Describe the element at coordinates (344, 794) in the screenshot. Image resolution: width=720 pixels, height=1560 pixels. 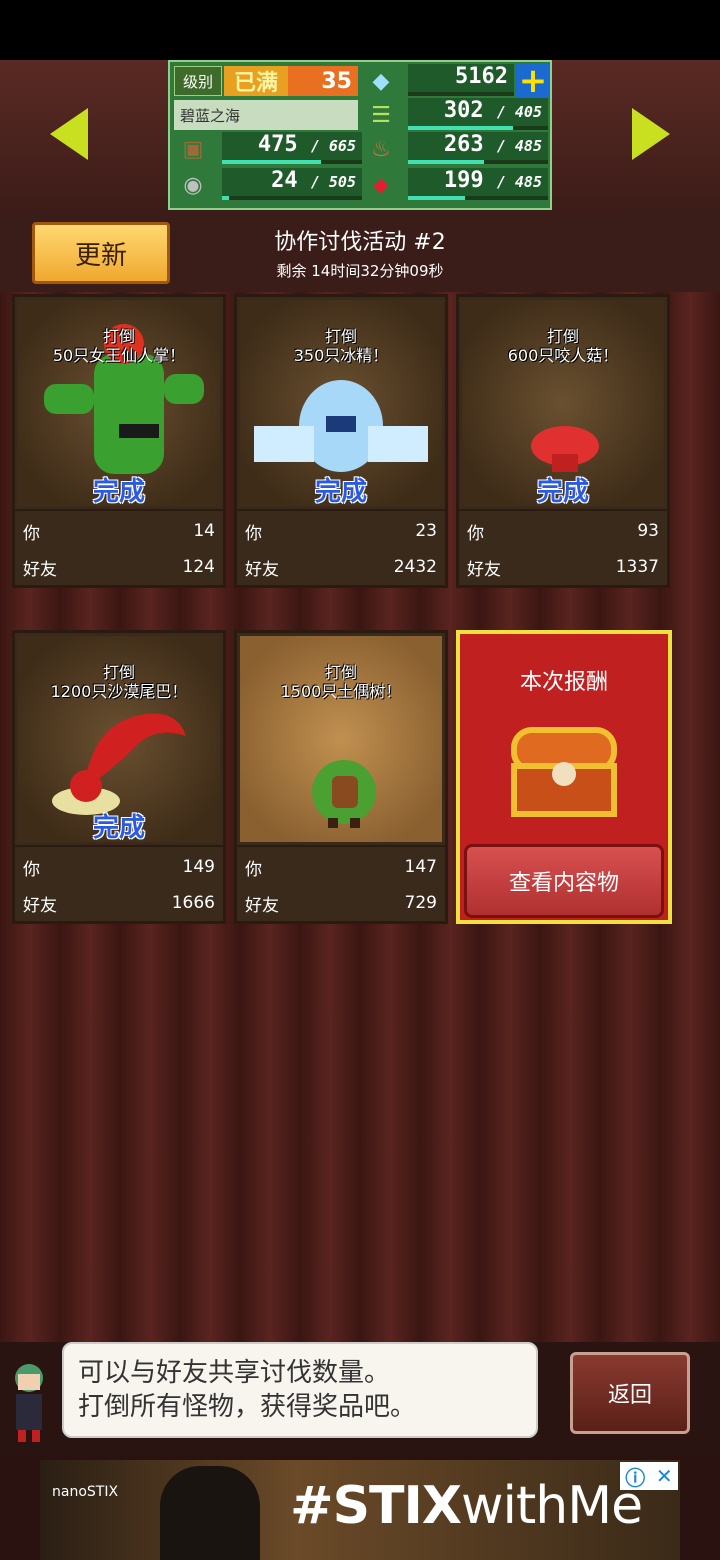
I see `clay-tree-icon` at that location.